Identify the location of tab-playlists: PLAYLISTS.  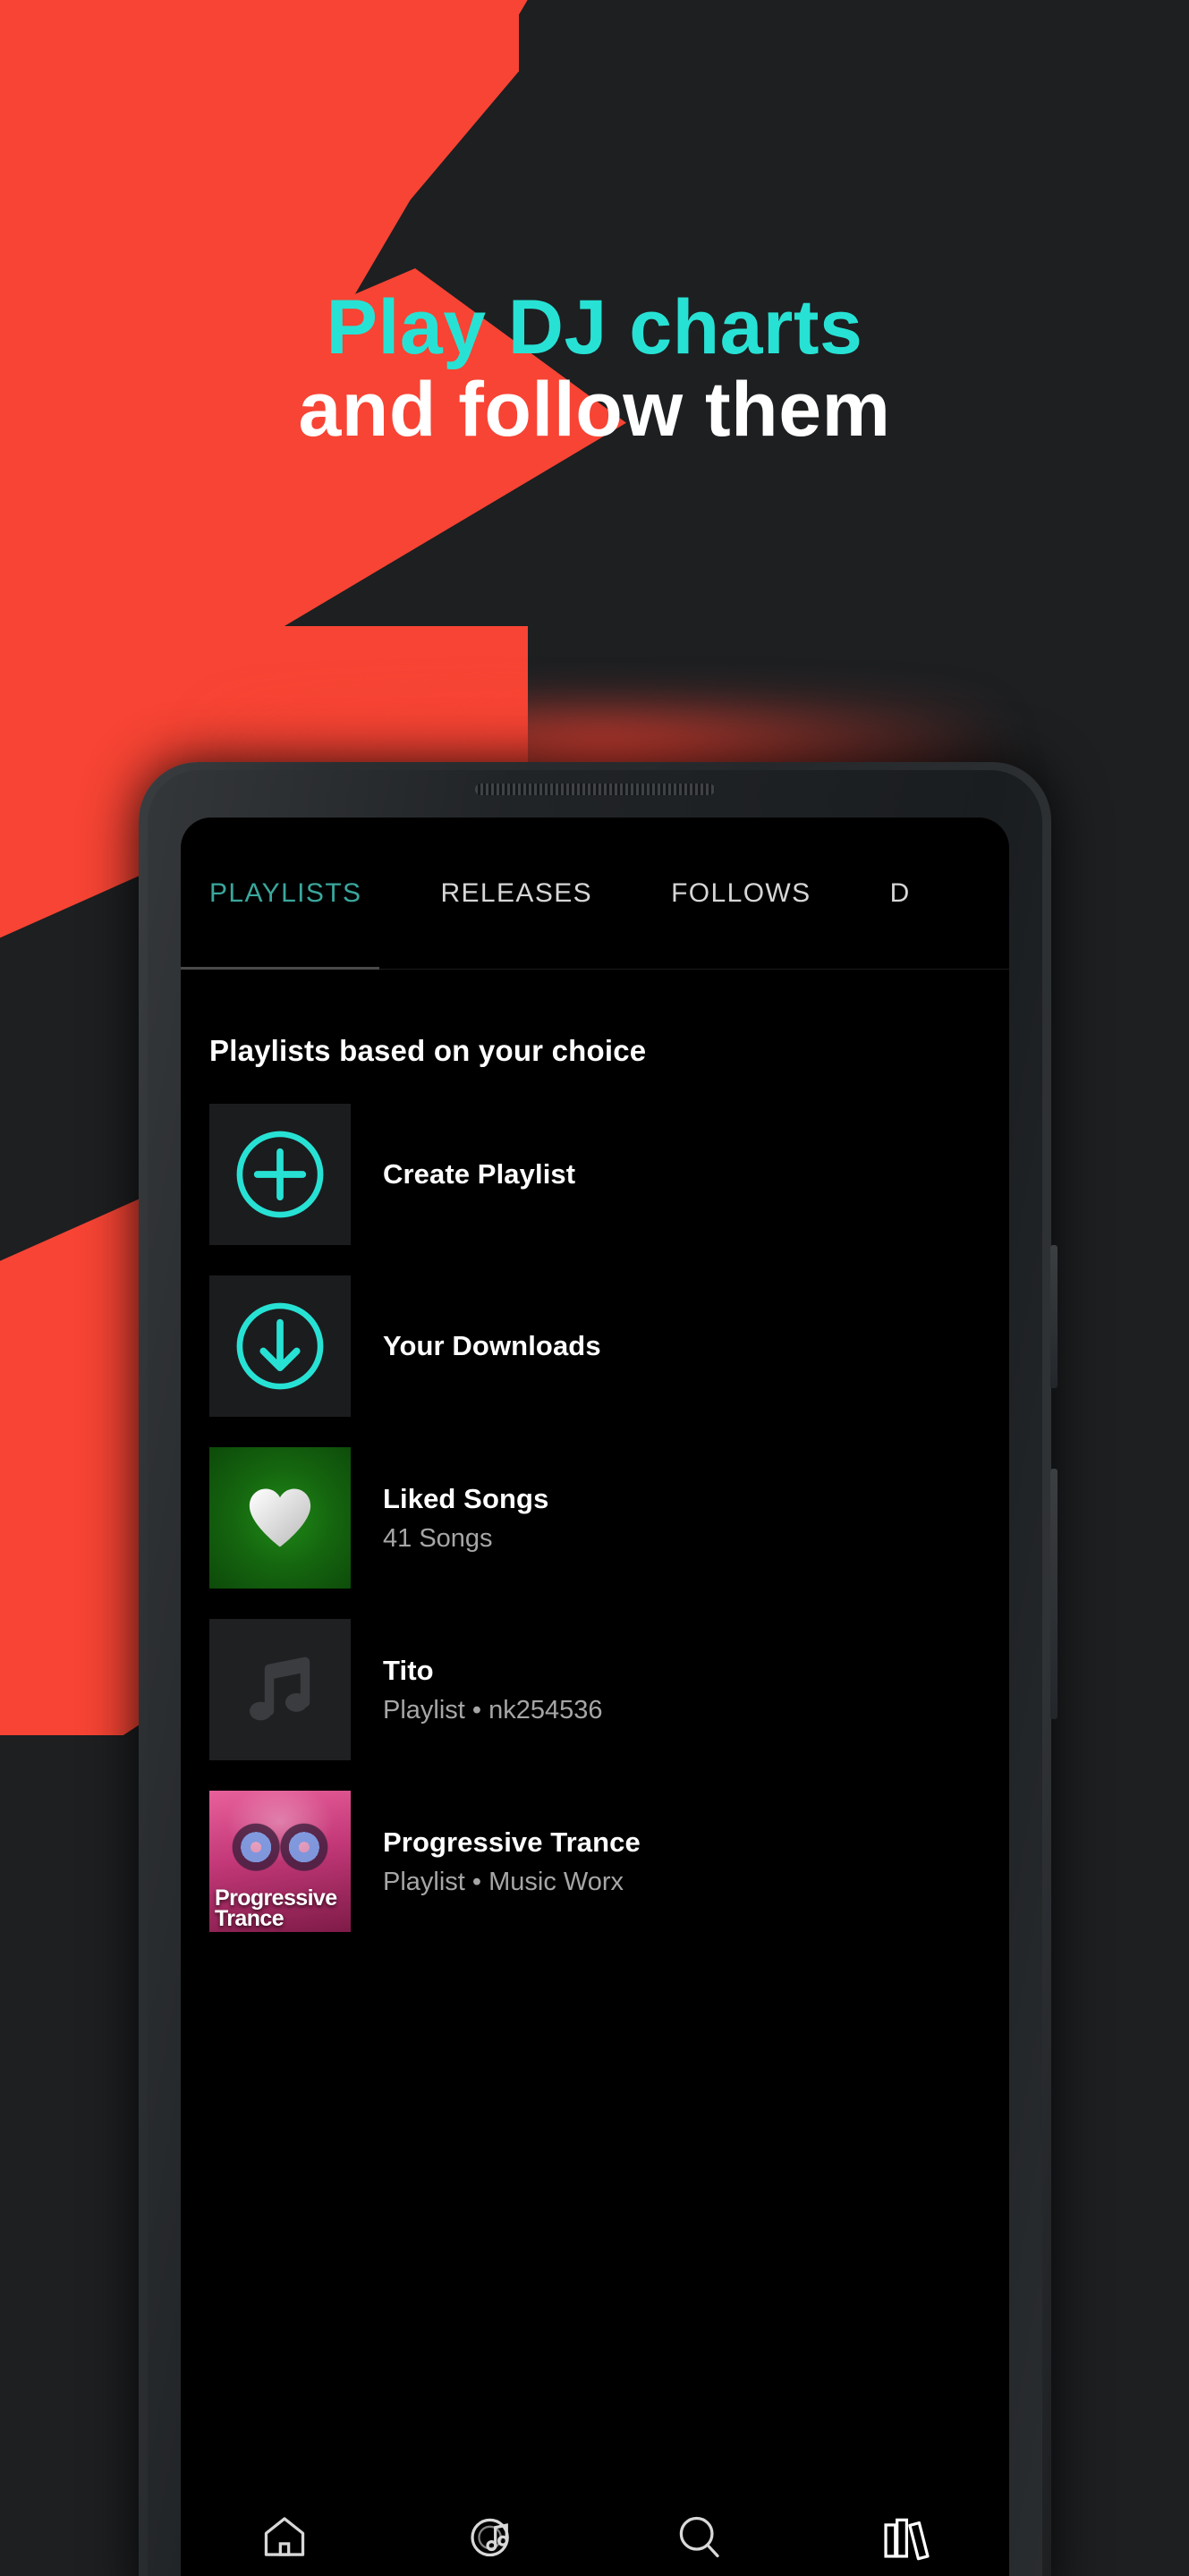
(305, 893).